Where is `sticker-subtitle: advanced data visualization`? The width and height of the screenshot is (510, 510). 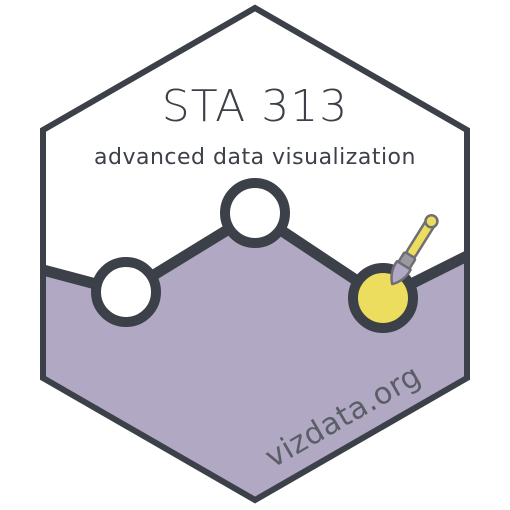 sticker-subtitle: advanced data visualization is located at coordinates (255, 157).